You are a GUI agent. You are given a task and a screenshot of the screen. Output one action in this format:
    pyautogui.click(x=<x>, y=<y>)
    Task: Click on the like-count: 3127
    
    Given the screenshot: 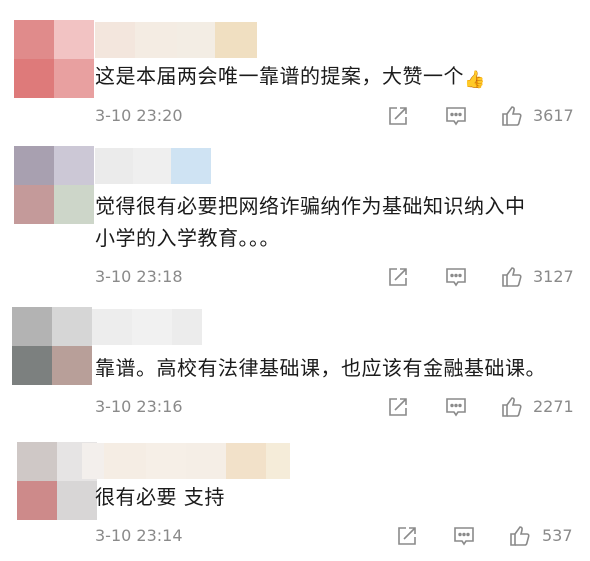 What is the action you would take?
    pyautogui.click(x=553, y=276)
    